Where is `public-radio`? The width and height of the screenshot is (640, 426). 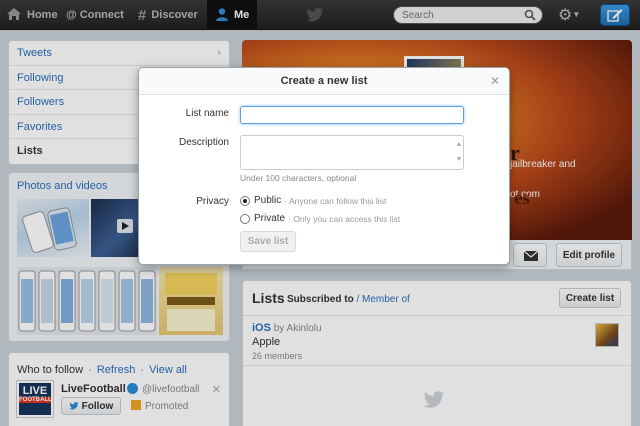
public-radio is located at coordinates (245, 200).